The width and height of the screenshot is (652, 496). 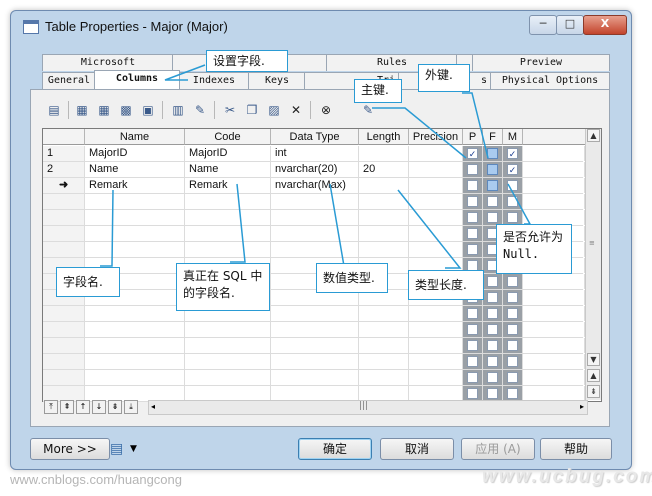 What do you see at coordinates (214, 80) in the screenshot?
I see `tab-indexes: Indexes` at bounding box center [214, 80].